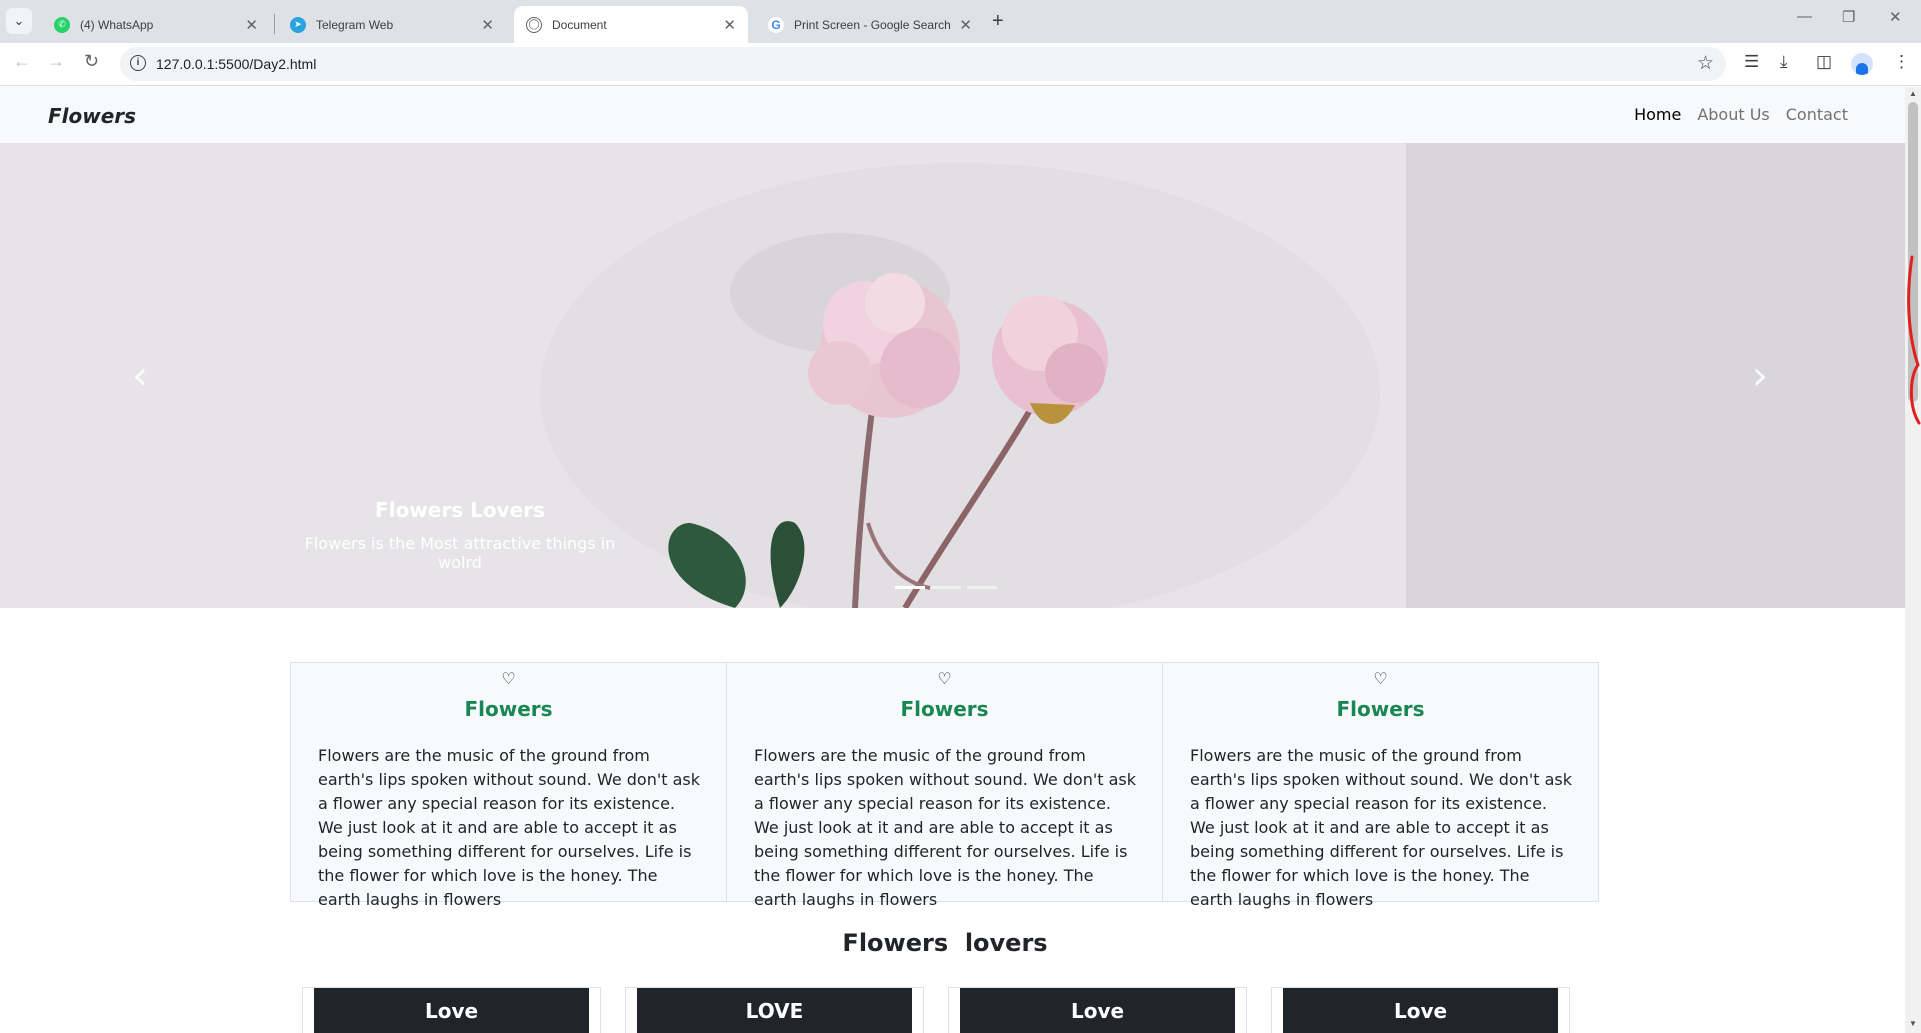 Image resolution: width=1921 pixels, height=1033 pixels. I want to click on side-panel-icon: ◫, so click(1824, 62).